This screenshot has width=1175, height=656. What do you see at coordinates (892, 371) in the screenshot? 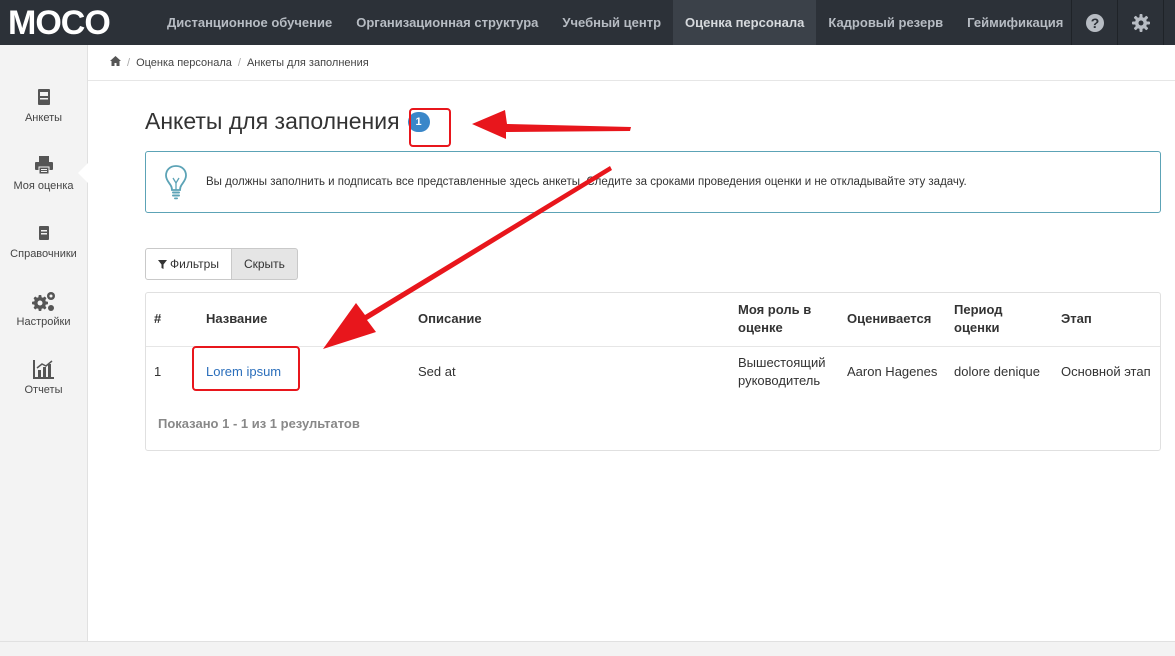
I see `cell-evaluated: Aaron Hagenes` at bounding box center [892, 371].